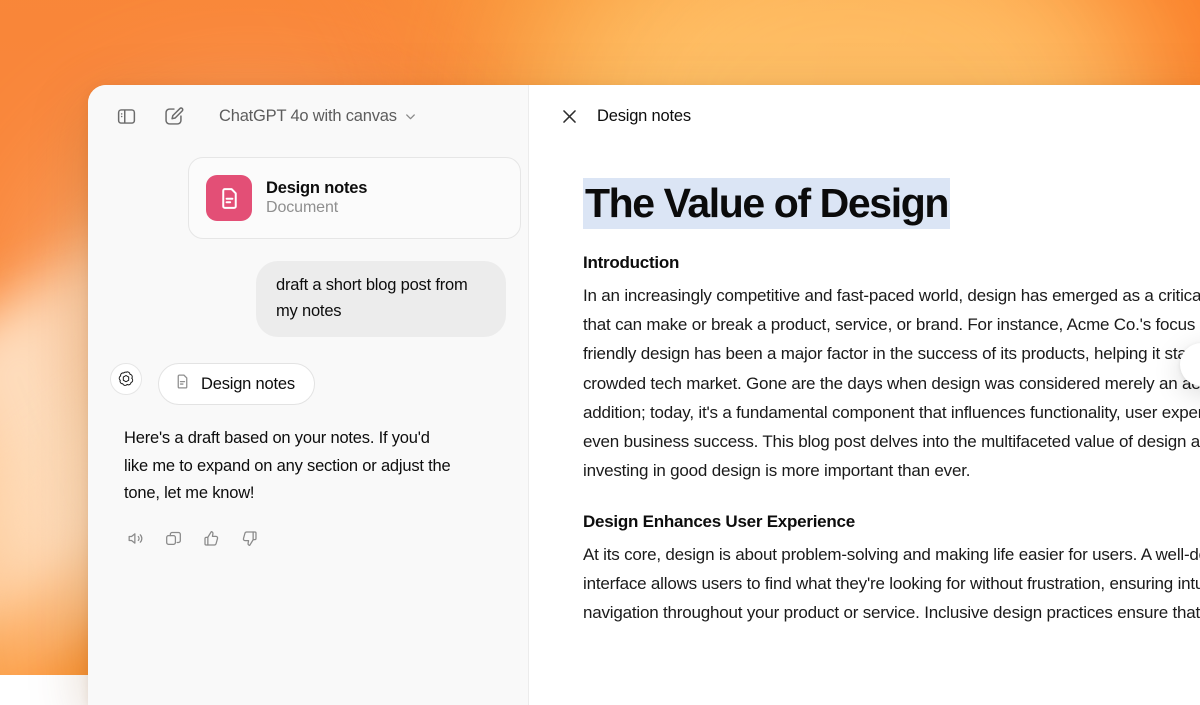 This screenshot has width=1200, height=705. I want to click on read-aloud-icon, so click(135, 538).